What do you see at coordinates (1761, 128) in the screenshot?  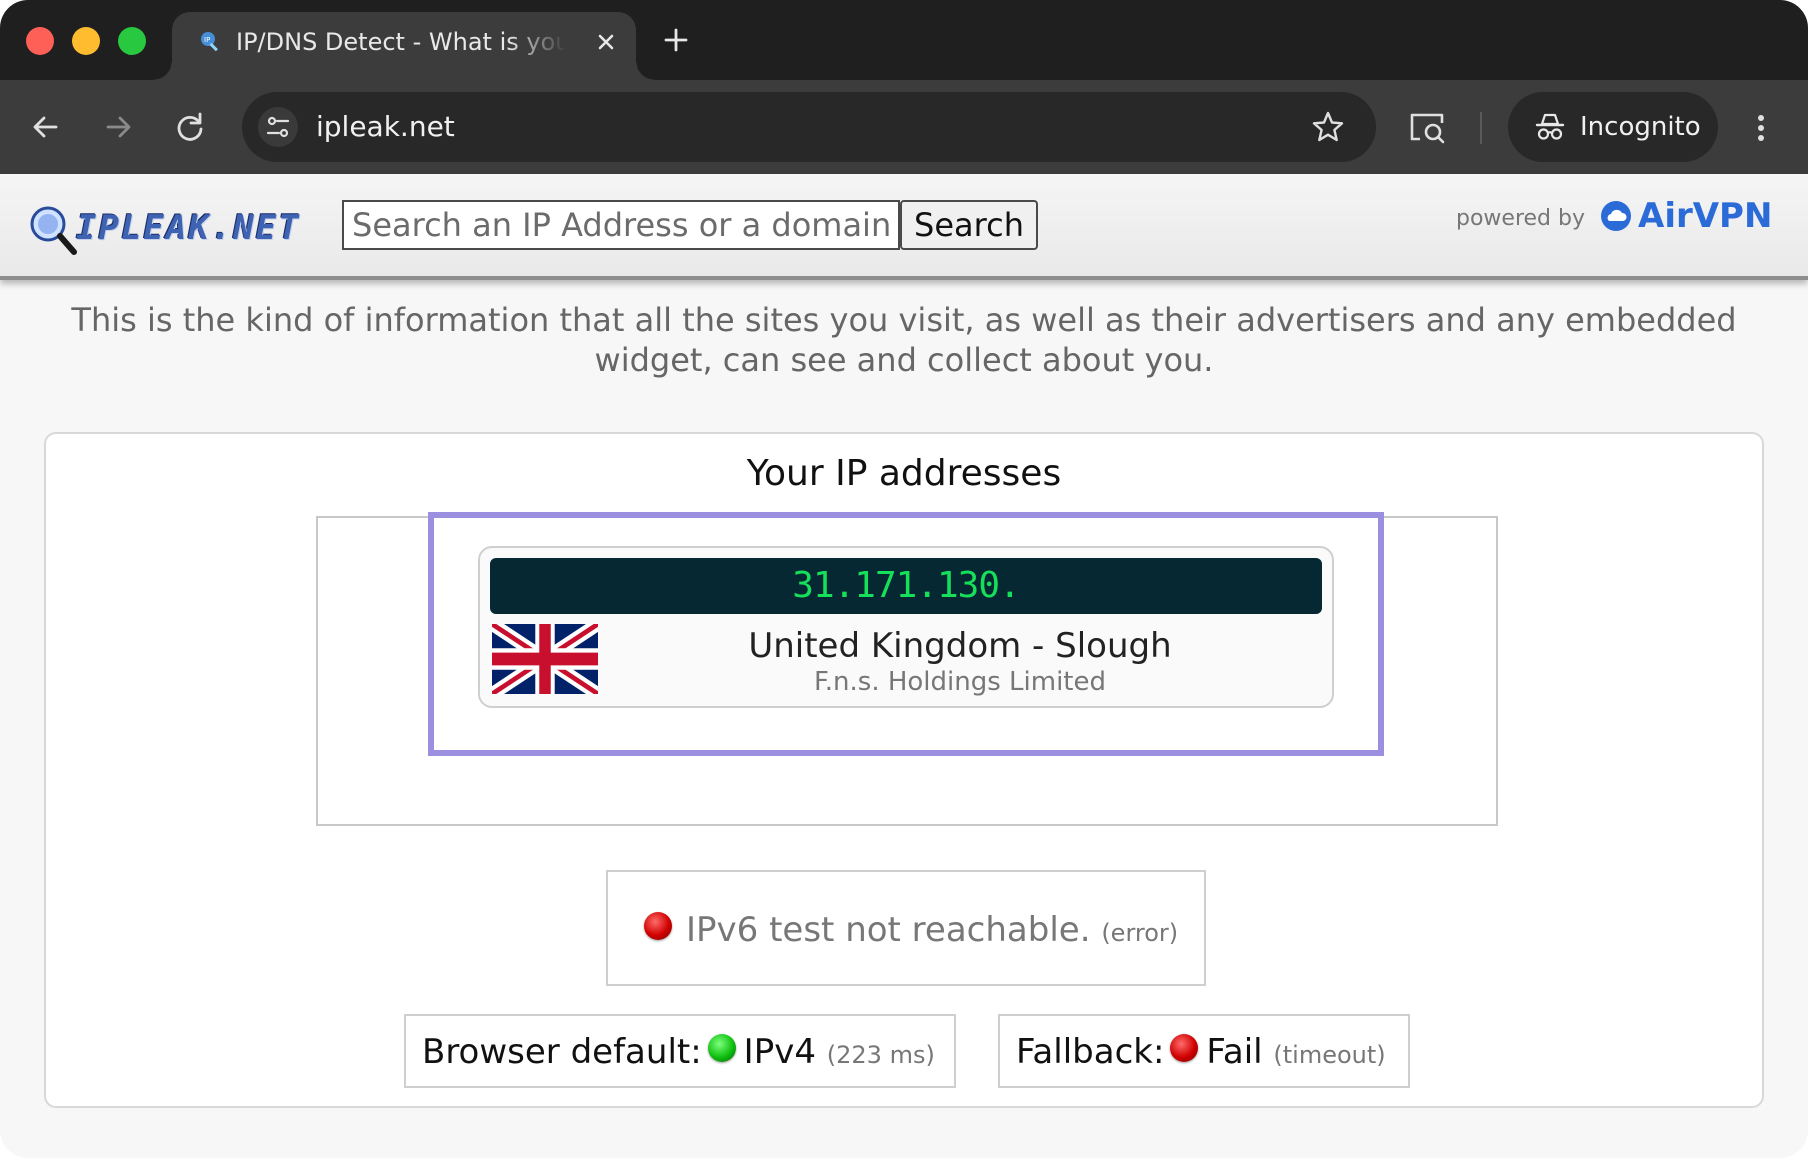 I see `browser-menu-icon` at bounding box center [1761, 128].